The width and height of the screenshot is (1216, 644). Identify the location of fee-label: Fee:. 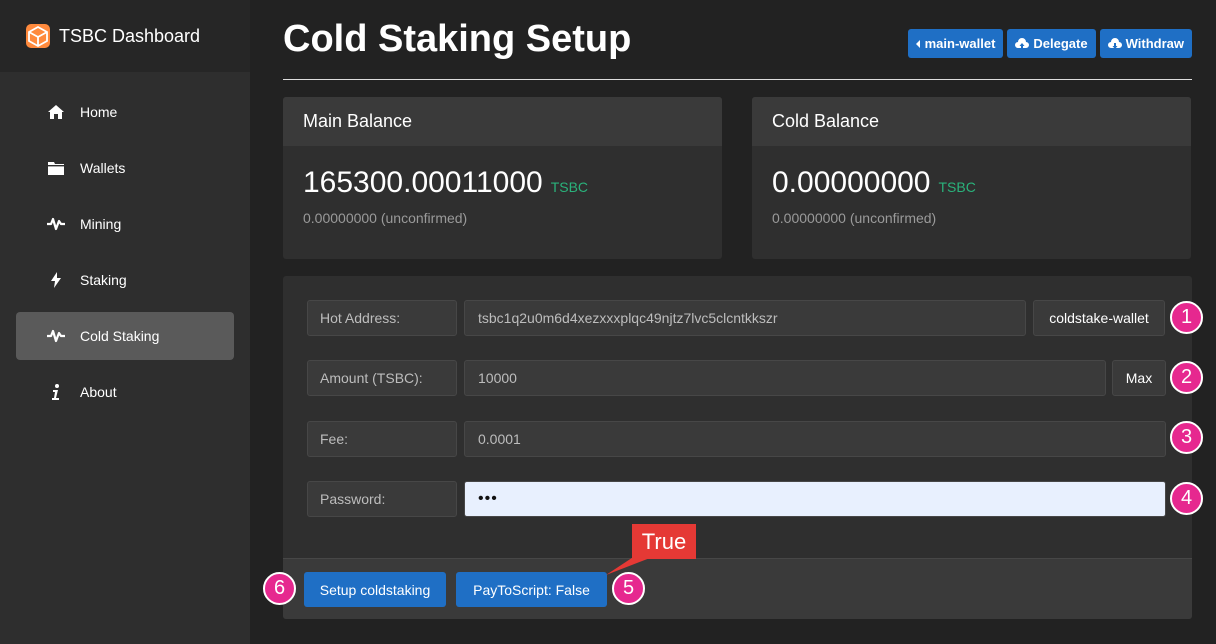
(382, 439).